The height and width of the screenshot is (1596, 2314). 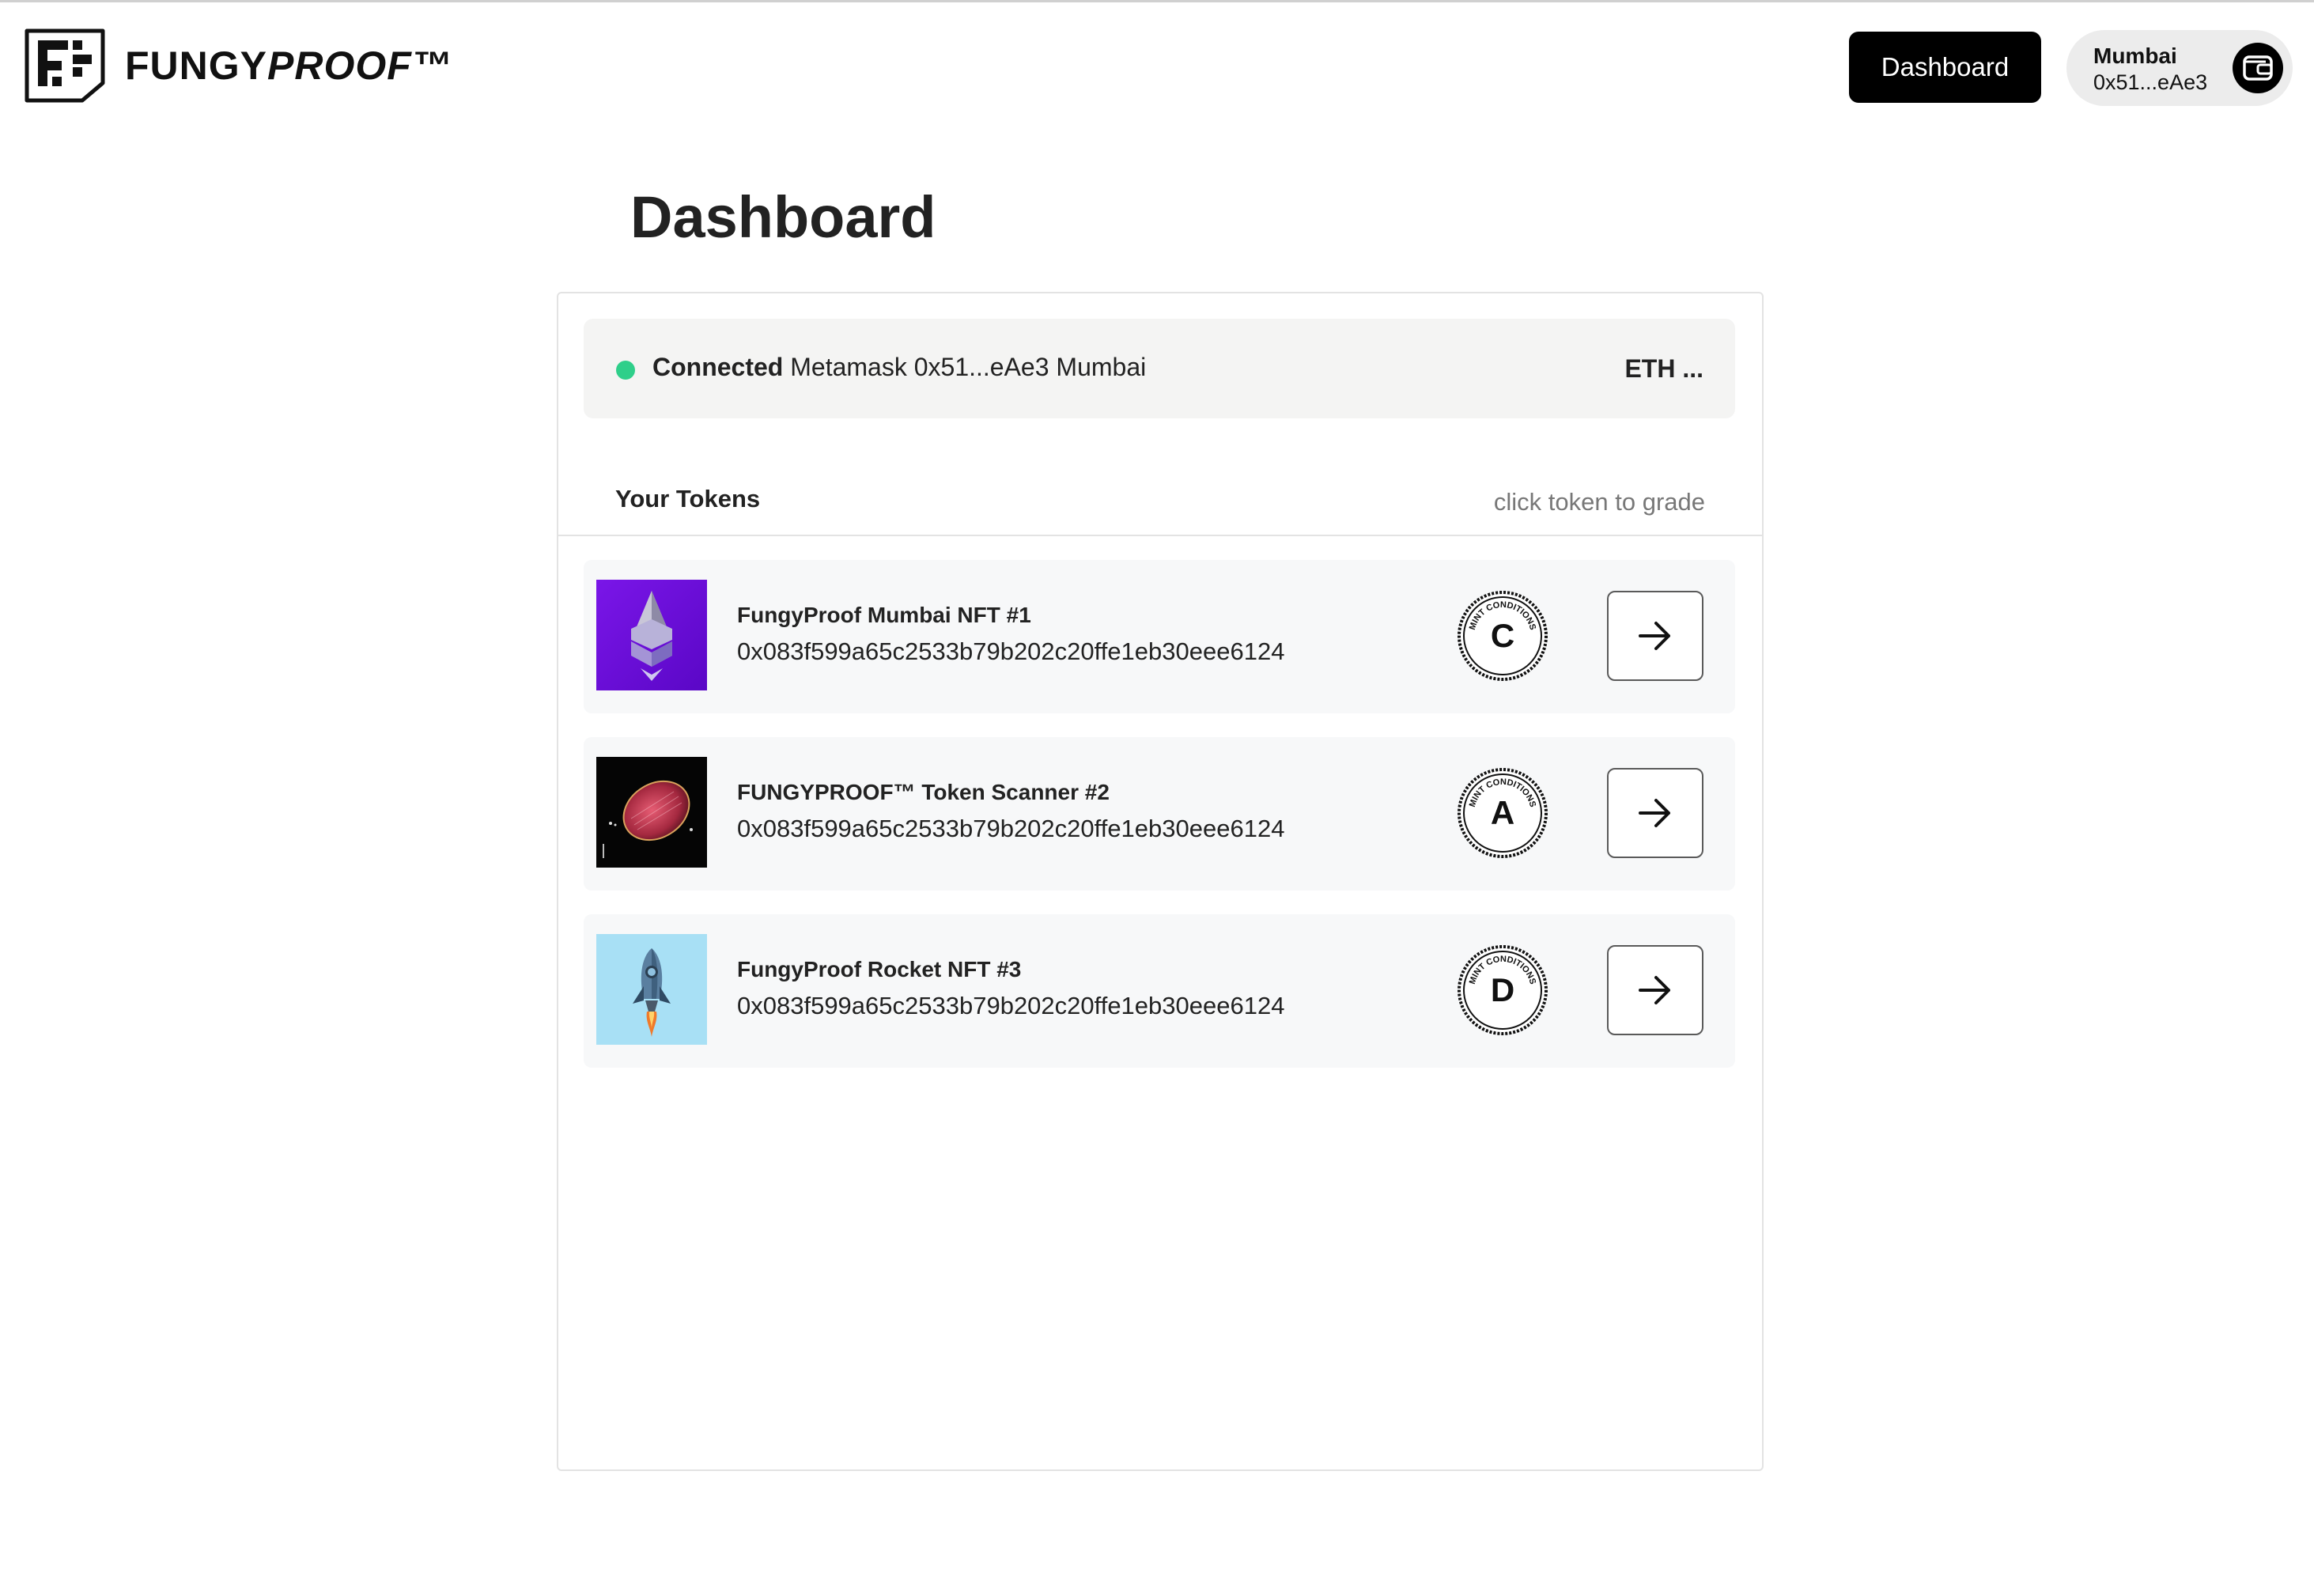 I want to click on connection-status-text: Connected Metamask 0x51...eAe3 Mumbai, so click(x=899, y=367).